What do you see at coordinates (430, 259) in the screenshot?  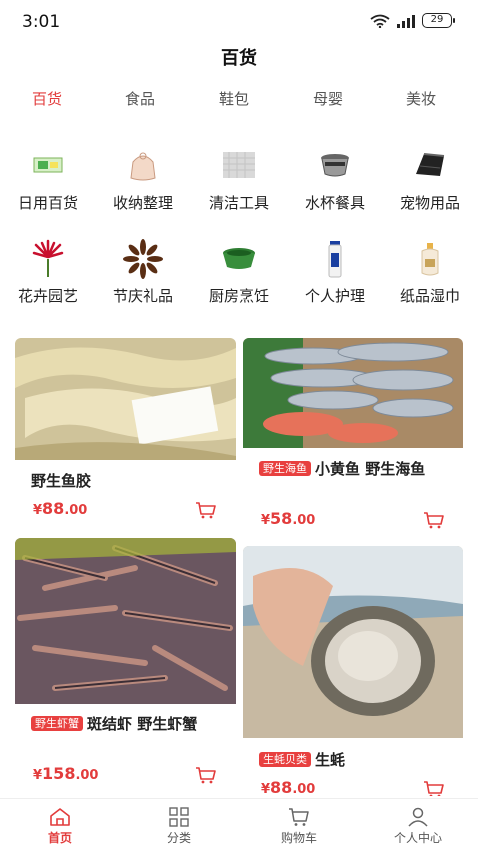 I see `lotion-bottle-icon` at bounding box center [430, 259].